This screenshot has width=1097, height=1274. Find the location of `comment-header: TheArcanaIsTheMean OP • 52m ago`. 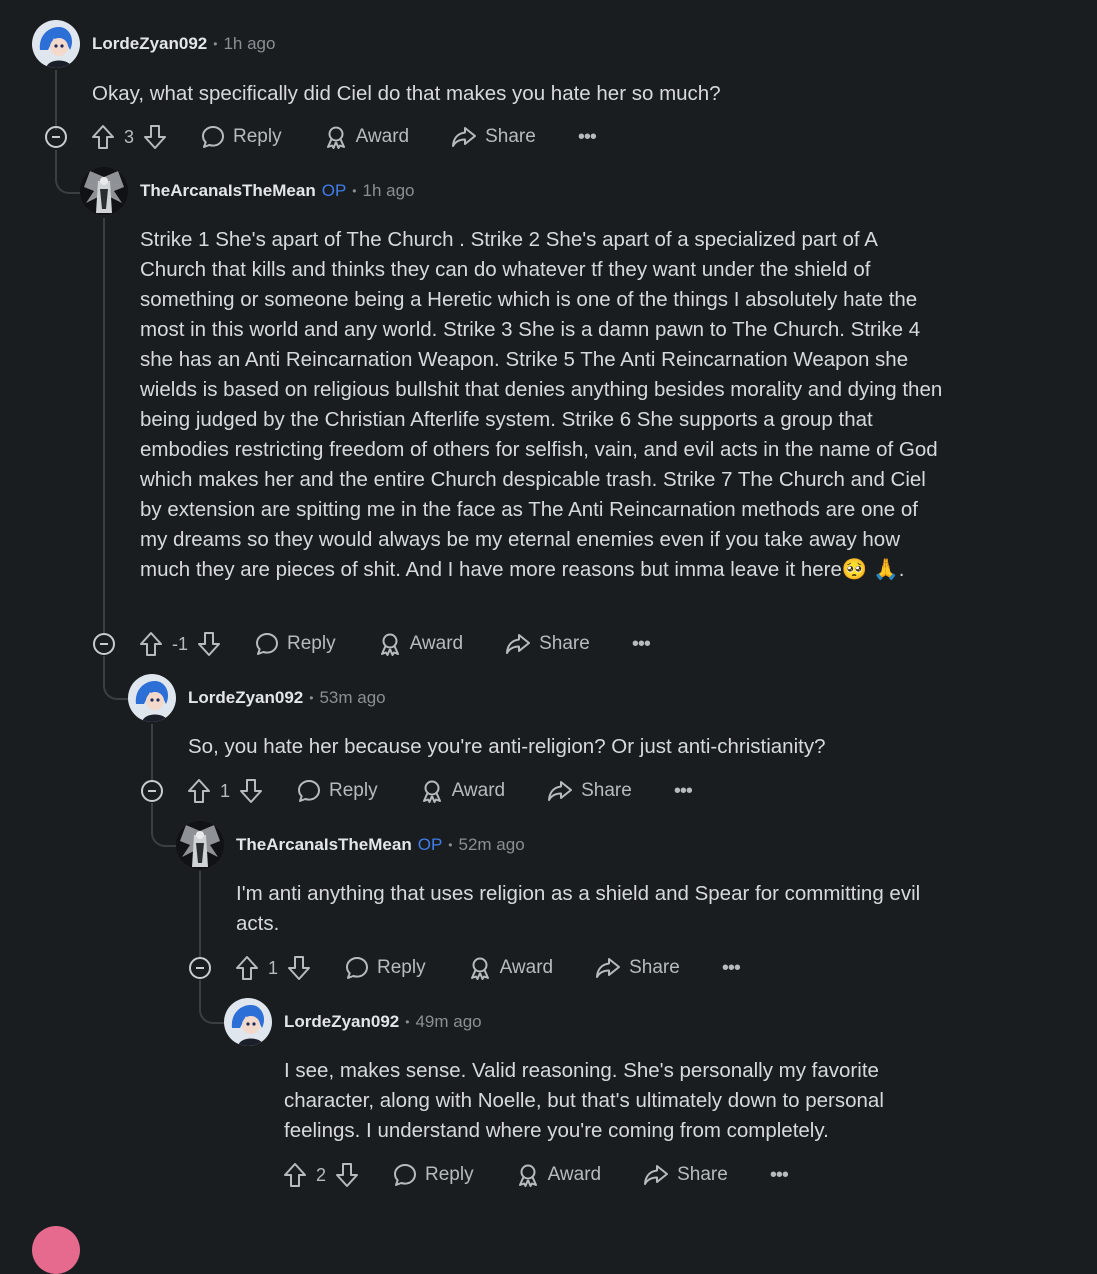

comment-header: TheArcanaIsTheMean OP • 52m ago is located at coordinates (350, 845).